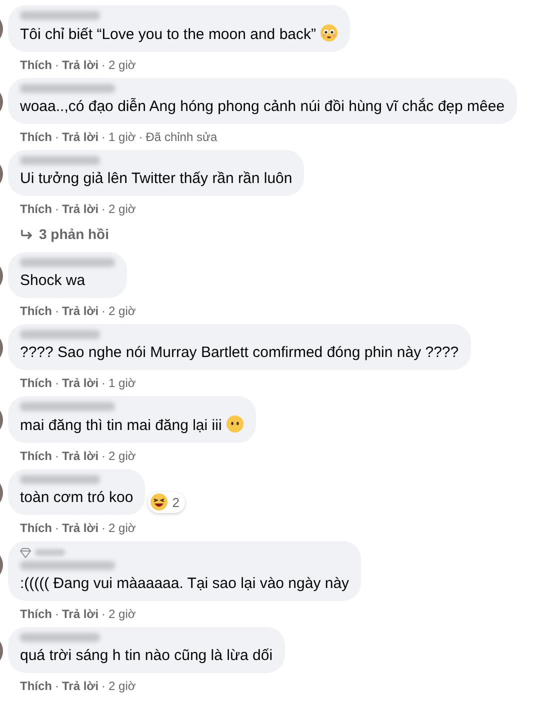 This screenshot has width=545, height=705. What do you see at coordinates (132, 425) in the screenshot?
I see `comment-text: mai đăng thì tin mai đăng lại iii` at bounding box center [132, 425].